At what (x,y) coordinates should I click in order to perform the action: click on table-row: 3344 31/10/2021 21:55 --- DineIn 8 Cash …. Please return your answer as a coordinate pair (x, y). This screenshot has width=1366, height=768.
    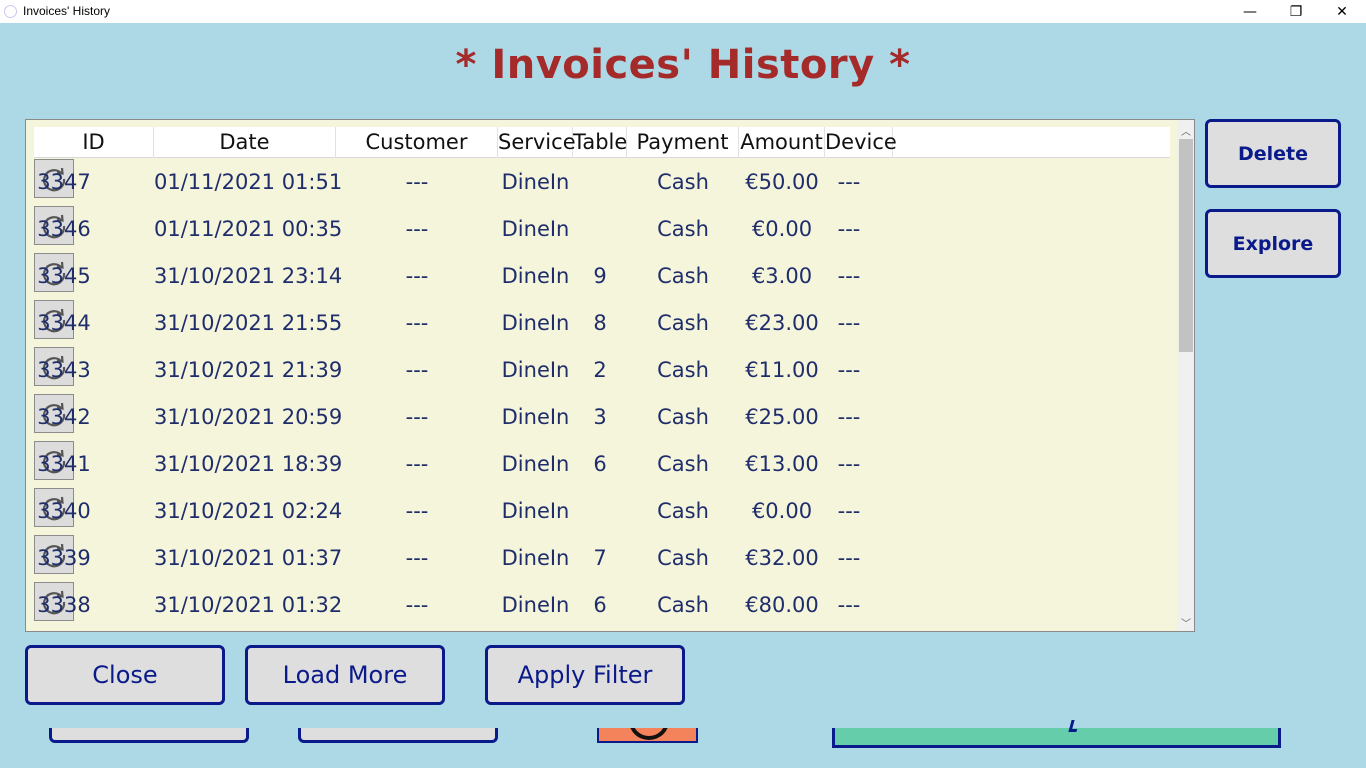
    Looking at the image, I should click on (602, 323).